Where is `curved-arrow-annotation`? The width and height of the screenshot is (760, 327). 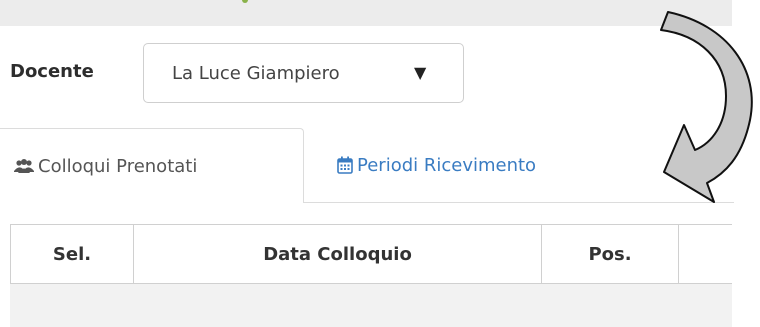 curved-arrow-annotation is located at coordinates (706, 107).